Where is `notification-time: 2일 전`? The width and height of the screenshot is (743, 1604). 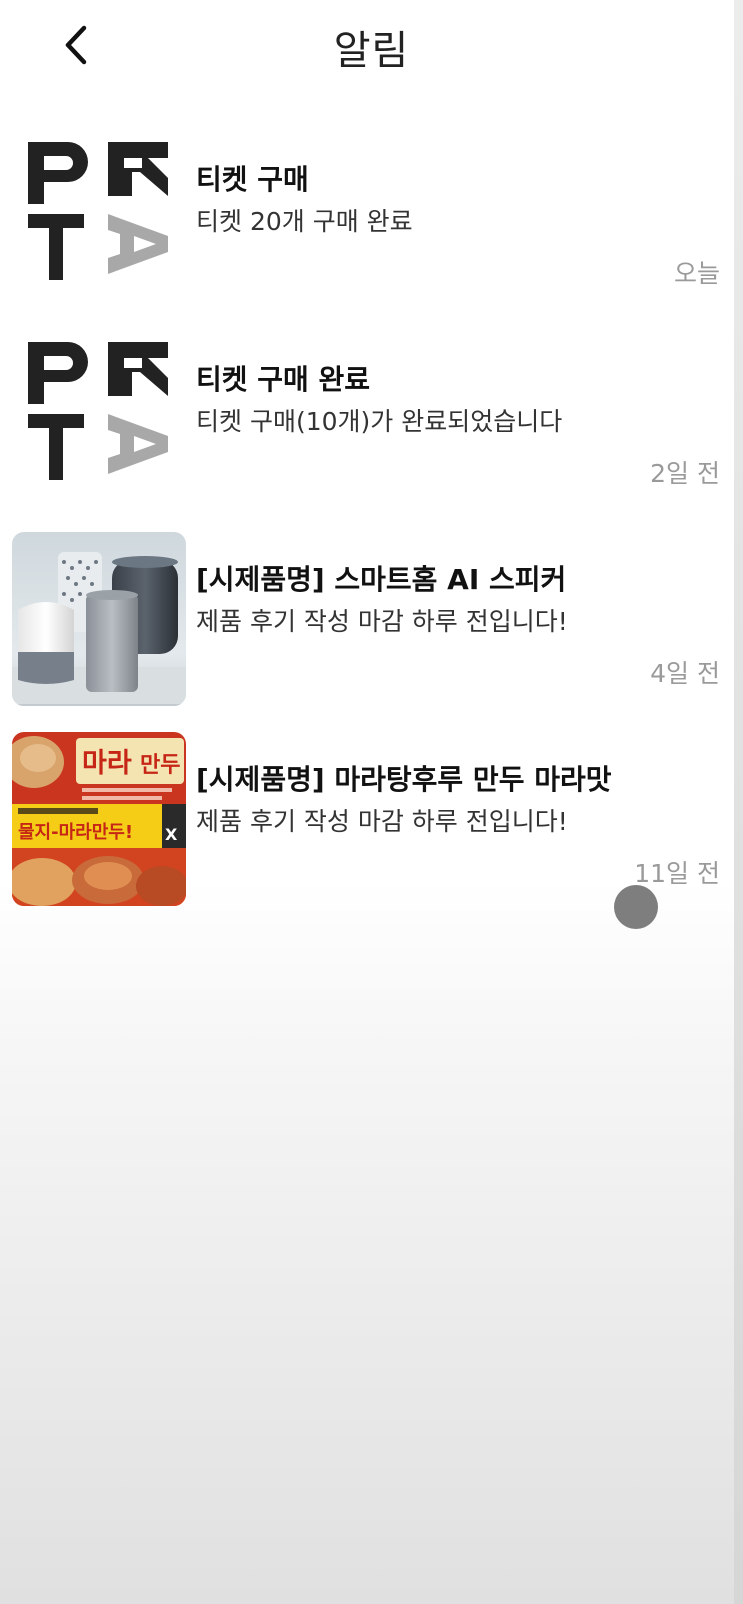
notification-time: 2일 전 is located at coordinates (685, 473).